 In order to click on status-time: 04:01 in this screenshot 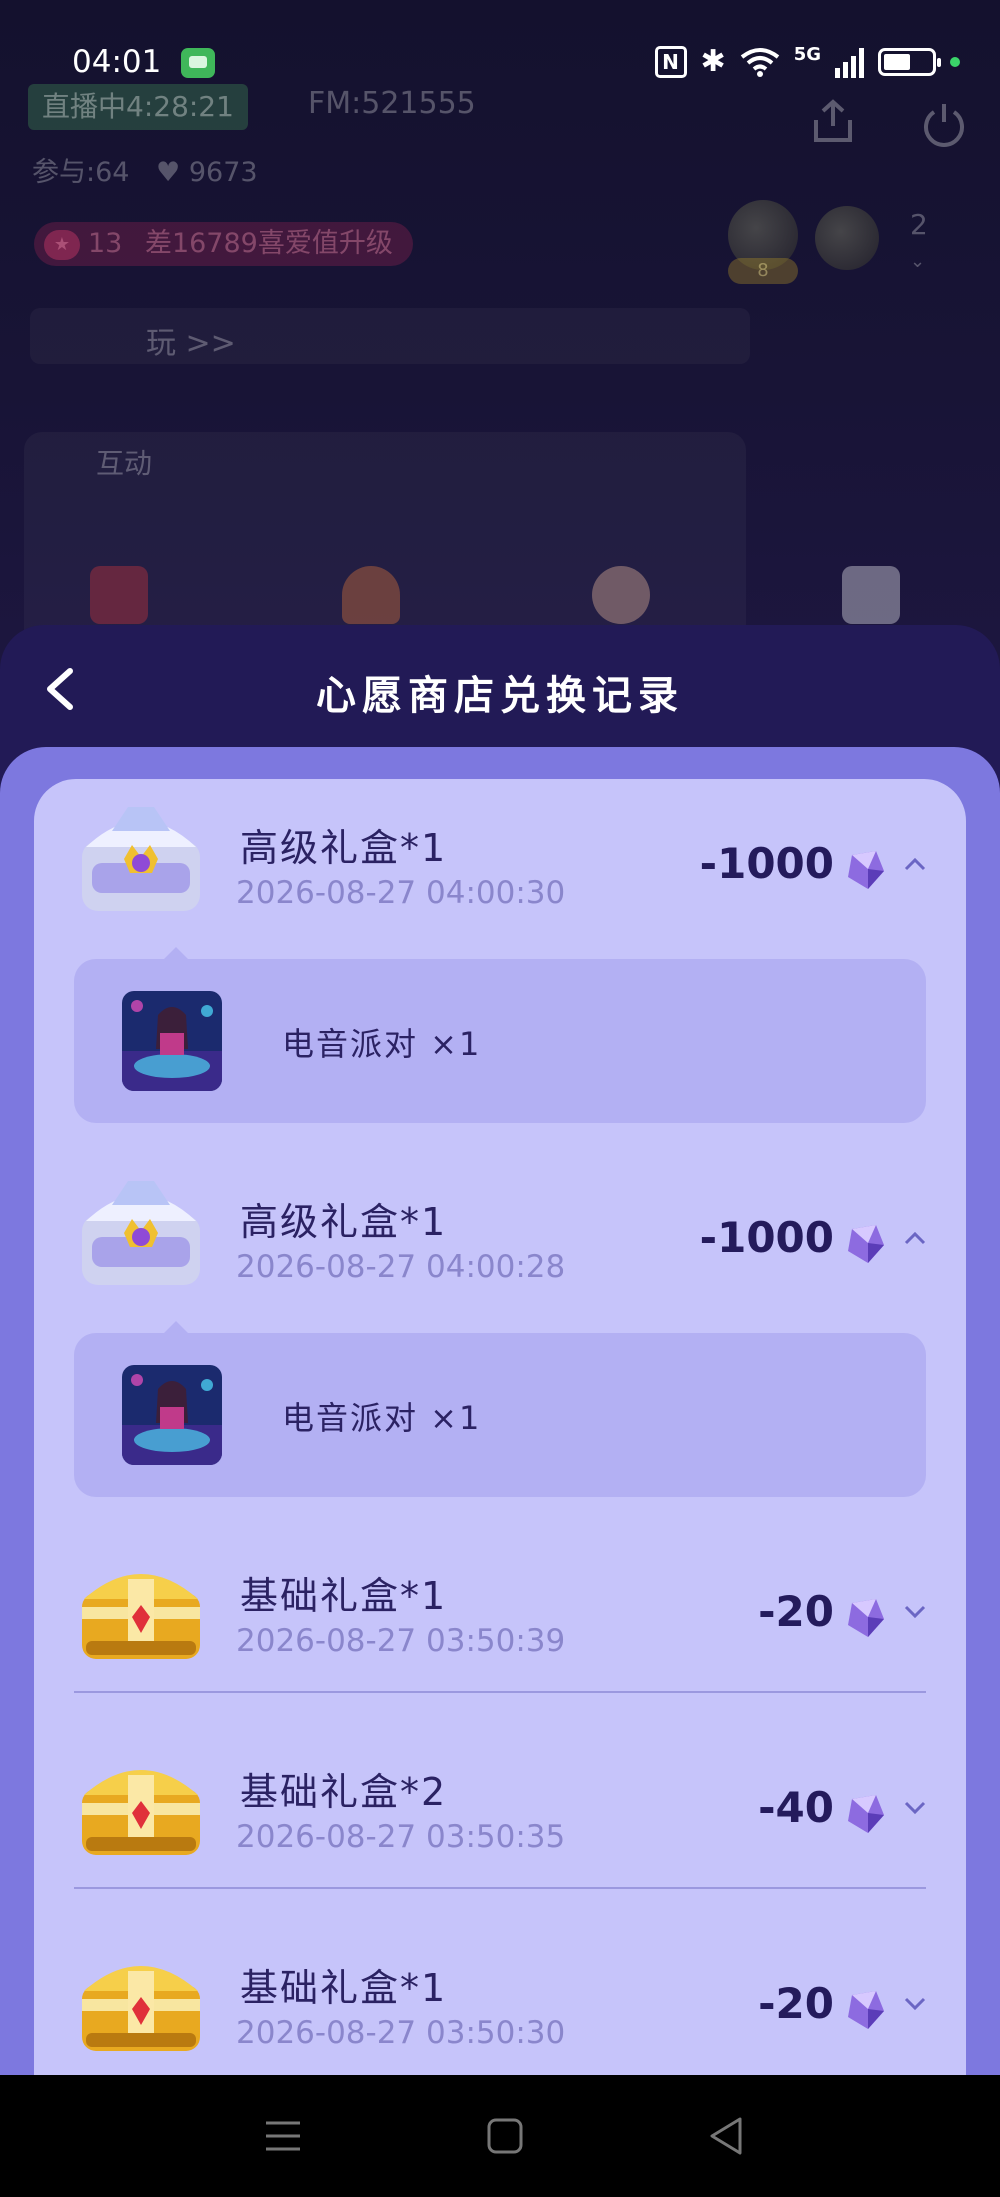, I will do `click(117, 62)`.